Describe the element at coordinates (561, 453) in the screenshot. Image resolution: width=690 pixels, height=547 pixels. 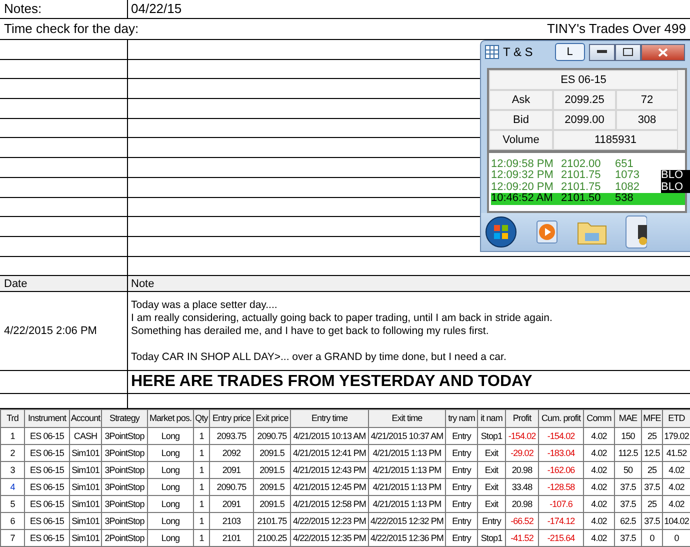
I see `table-cell: -183.04` at that location.